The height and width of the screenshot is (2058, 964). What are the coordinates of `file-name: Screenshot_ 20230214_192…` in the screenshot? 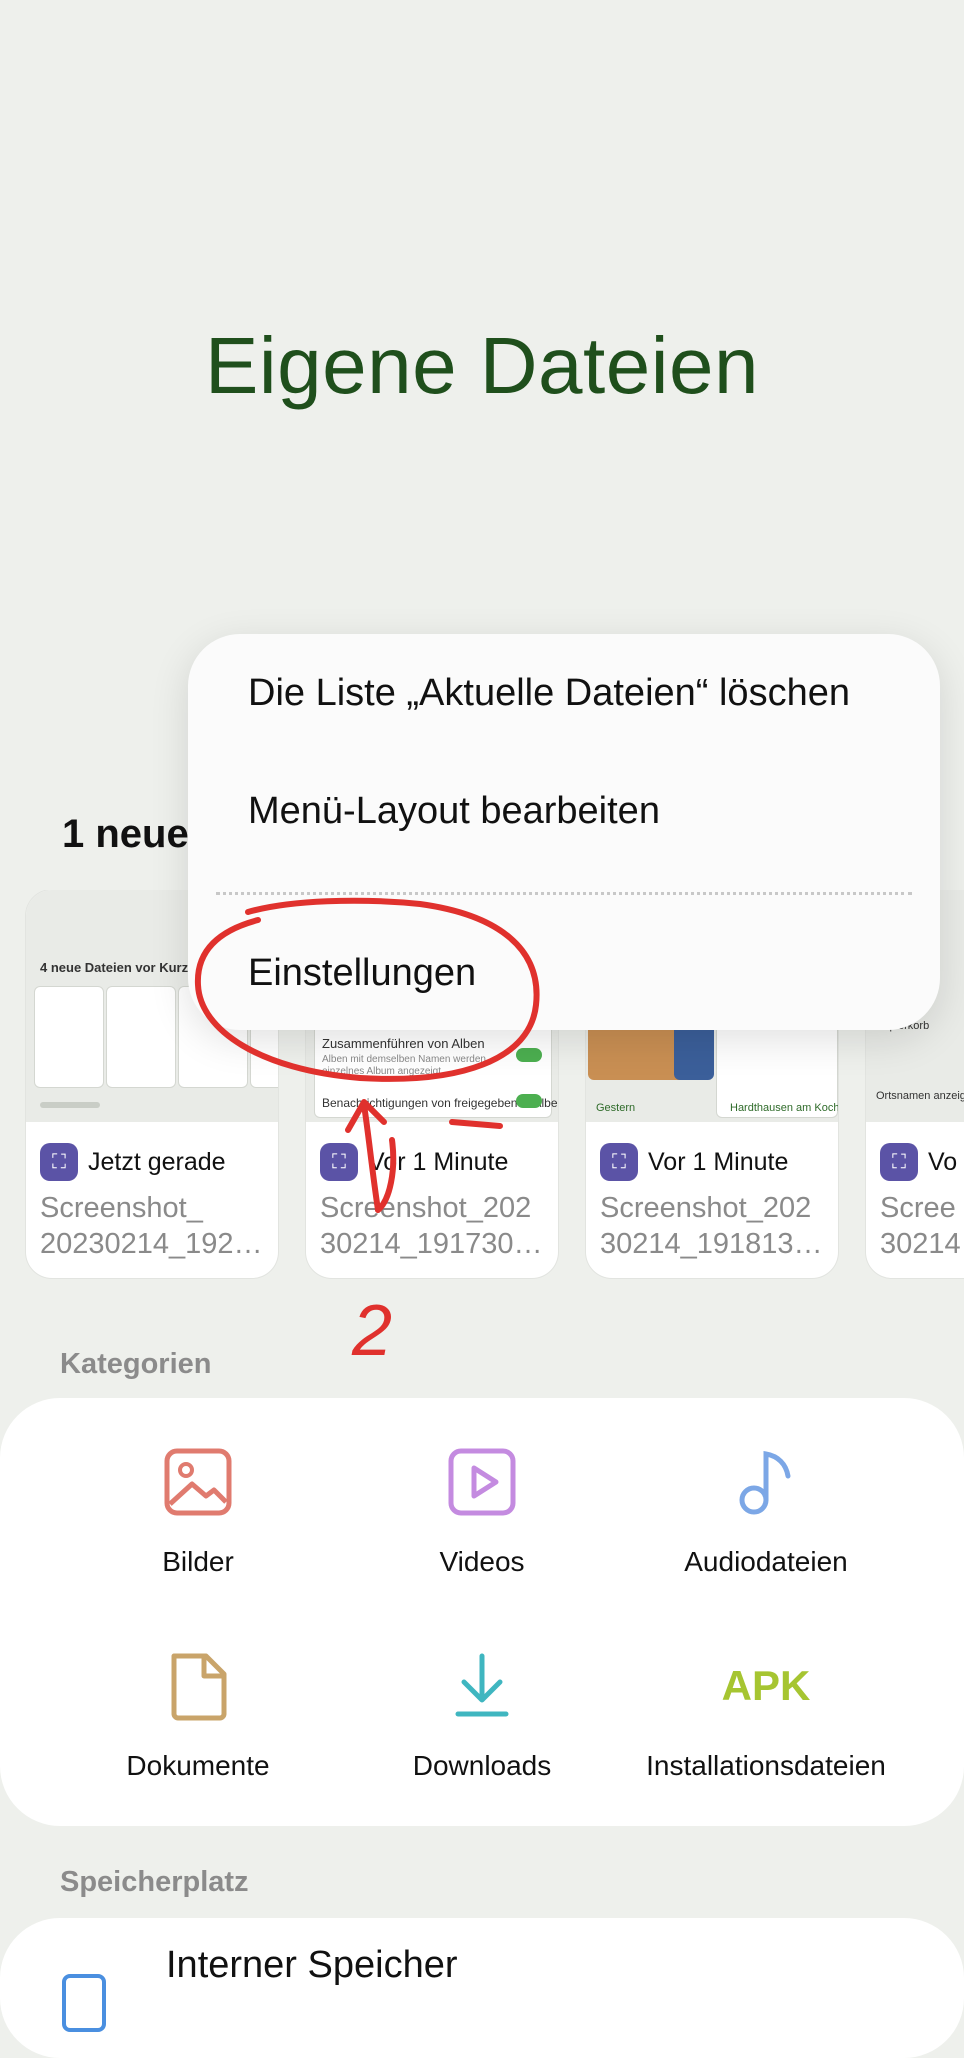 It's located at (151, 1226).